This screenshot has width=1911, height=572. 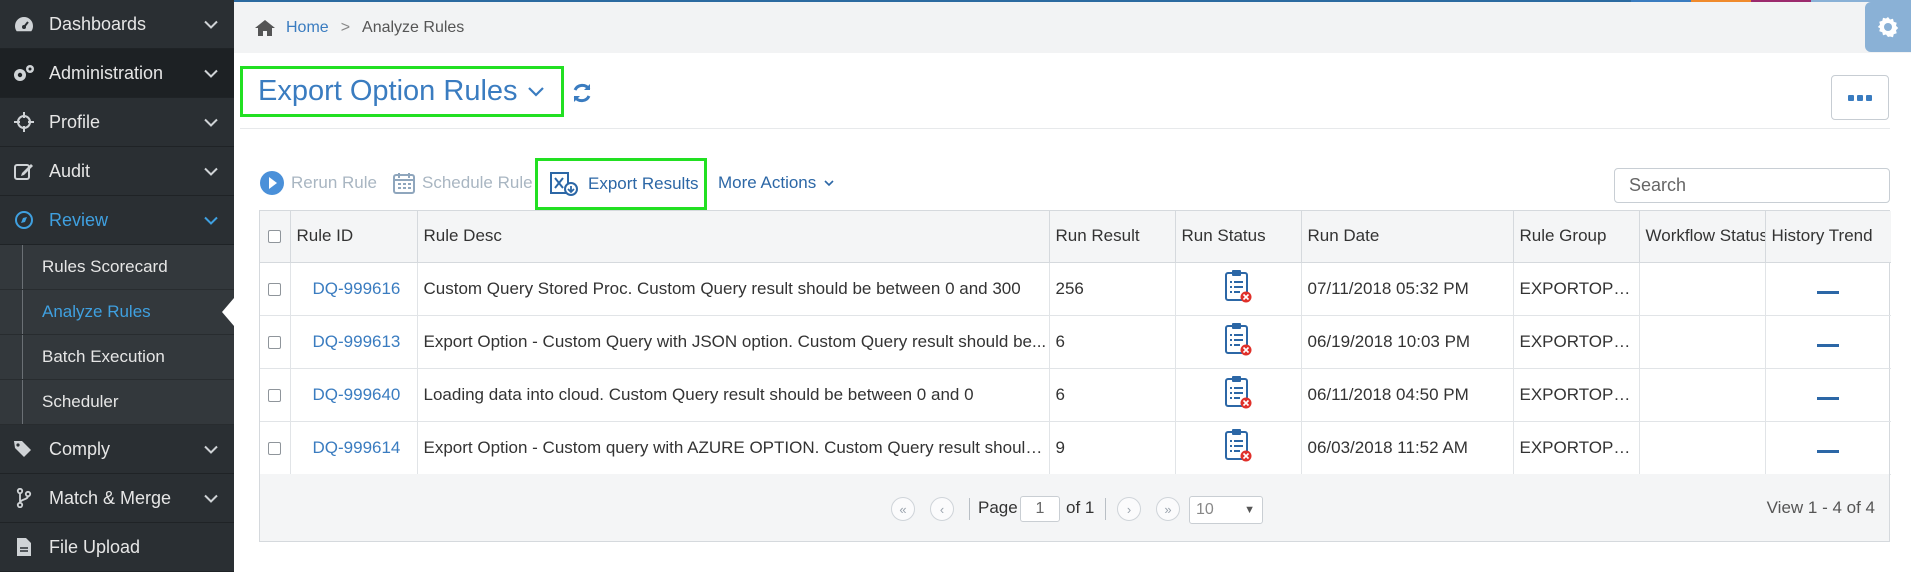 What do you see at coordinates (354, 448) in the screenshot?
I see `rule-id-link: DQ-999614` at bounding box center [354, 448].